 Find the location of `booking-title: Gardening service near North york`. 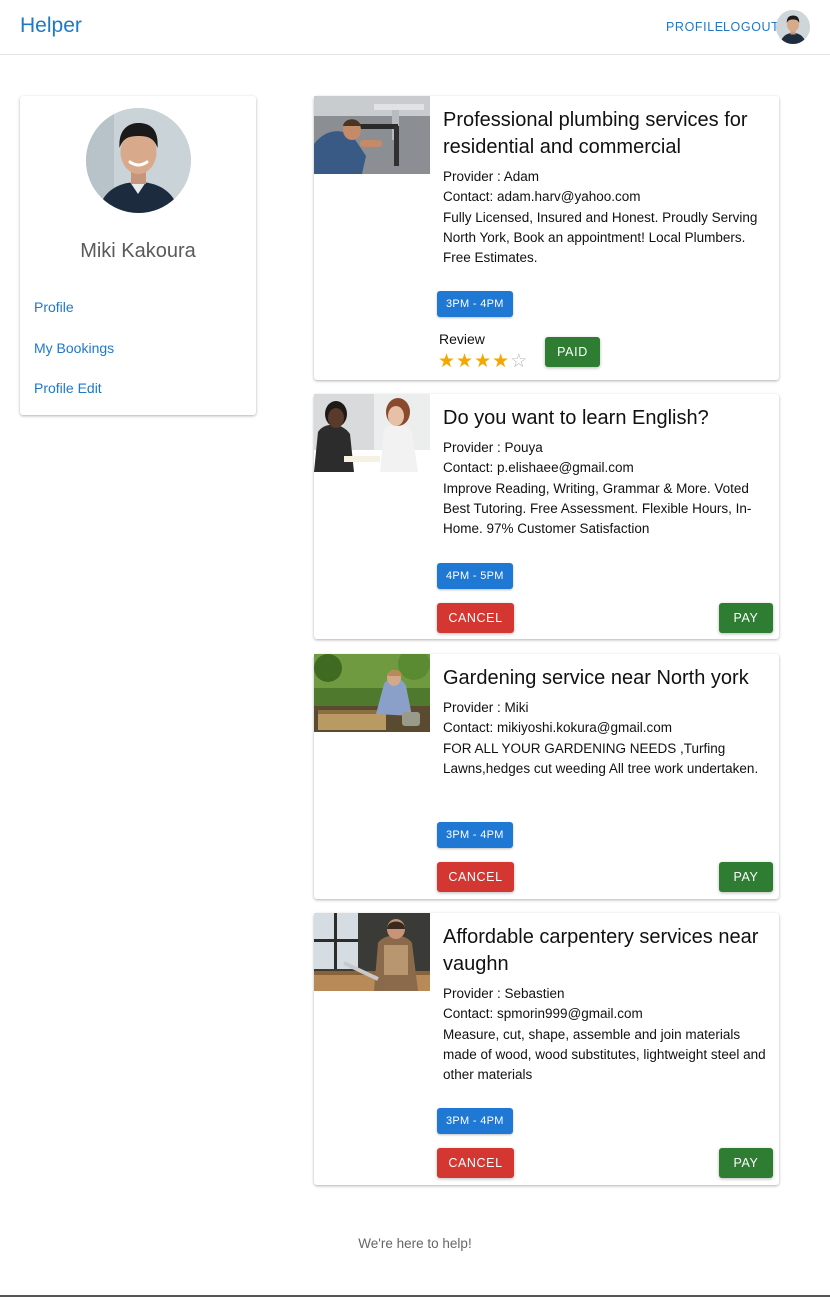

booking-title: Gardening service near North york is located at coordinates (596, 678).